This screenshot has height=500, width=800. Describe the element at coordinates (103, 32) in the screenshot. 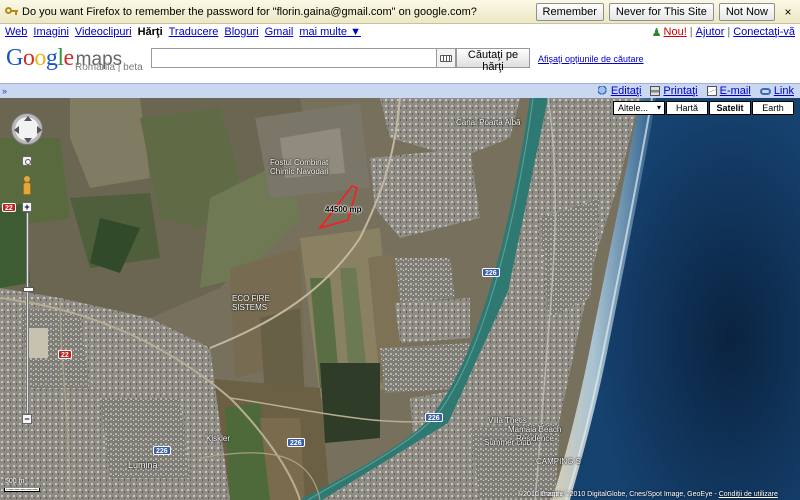

I see `nav-item-2: Videoclipuri` at that location.